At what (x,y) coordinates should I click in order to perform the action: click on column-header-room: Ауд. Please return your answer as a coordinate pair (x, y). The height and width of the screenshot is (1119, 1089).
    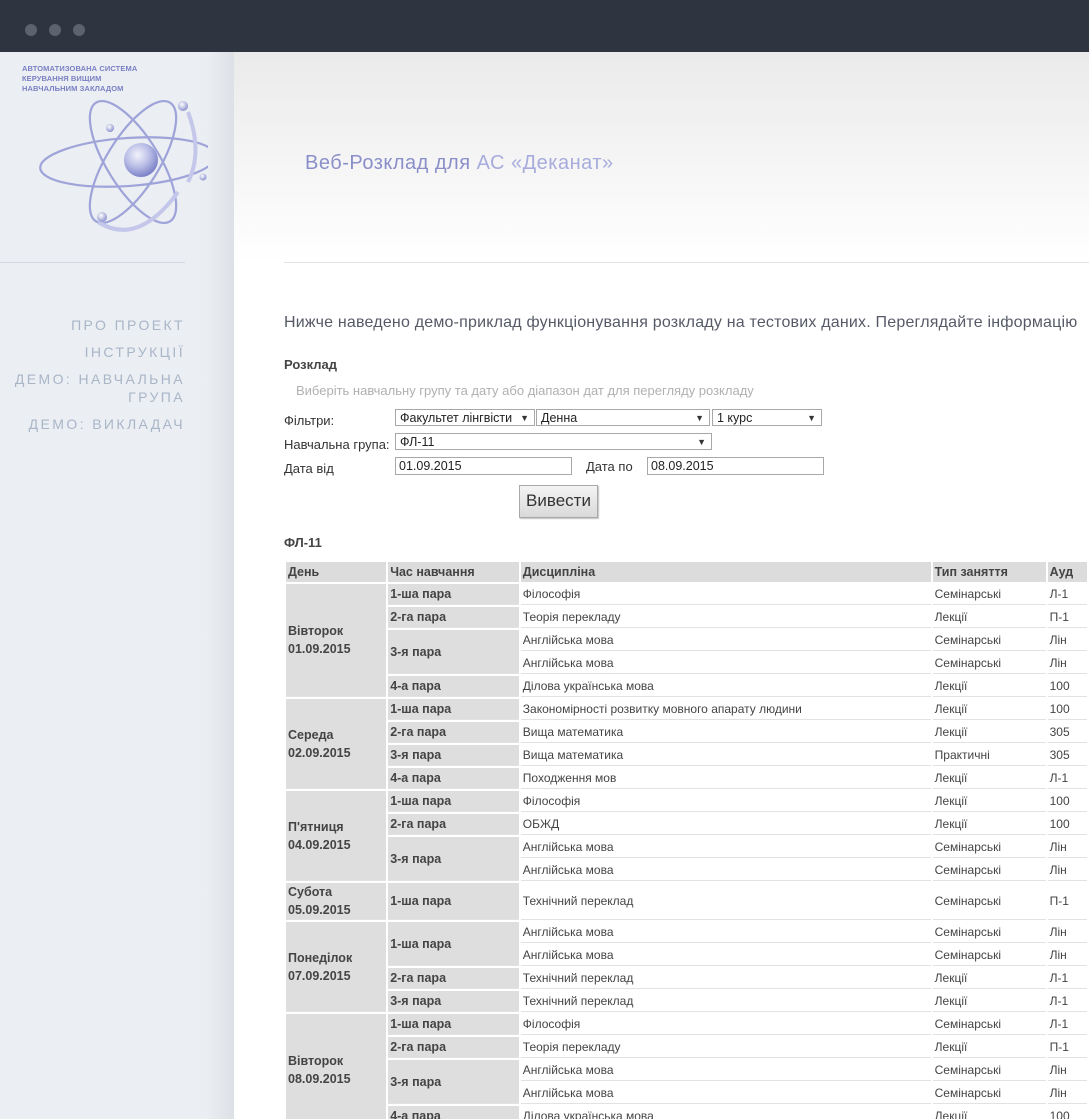
    Looking at the image, I should click on (1067, 572).